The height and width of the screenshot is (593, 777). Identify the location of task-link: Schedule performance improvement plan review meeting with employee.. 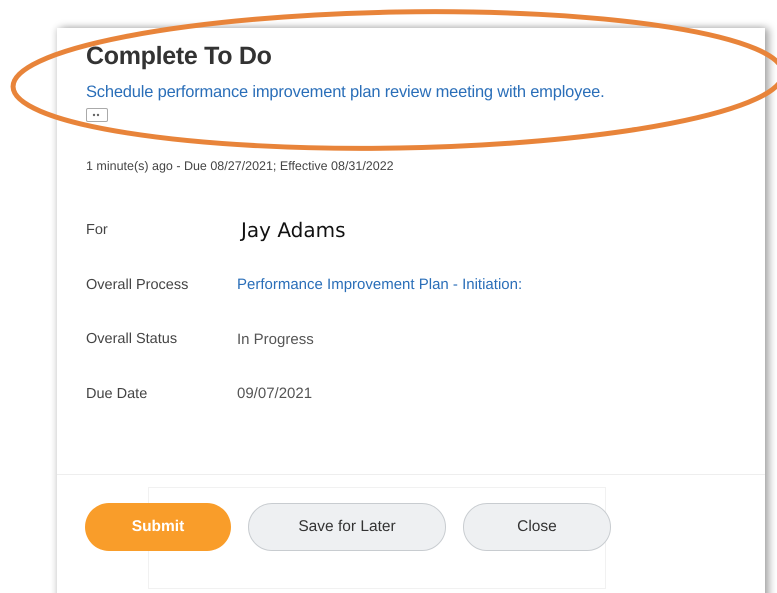
(345, 92).